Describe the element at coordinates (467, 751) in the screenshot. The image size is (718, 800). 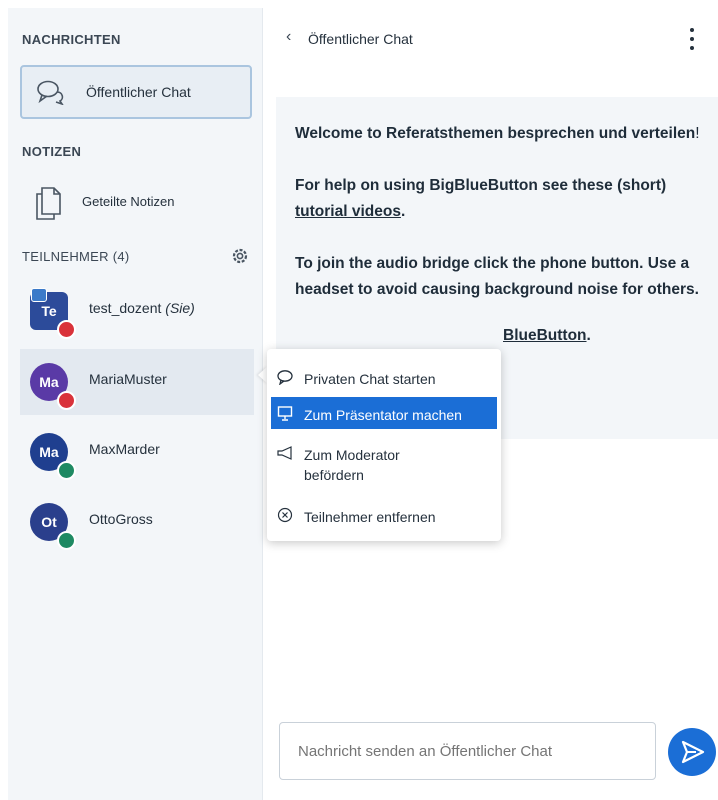
I see `message-input` at that location.